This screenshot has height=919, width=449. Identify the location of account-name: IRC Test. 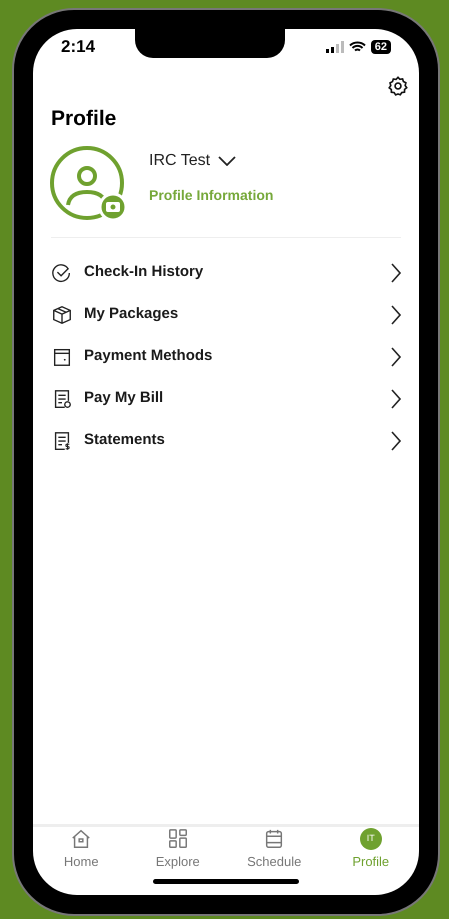
(179, 160).